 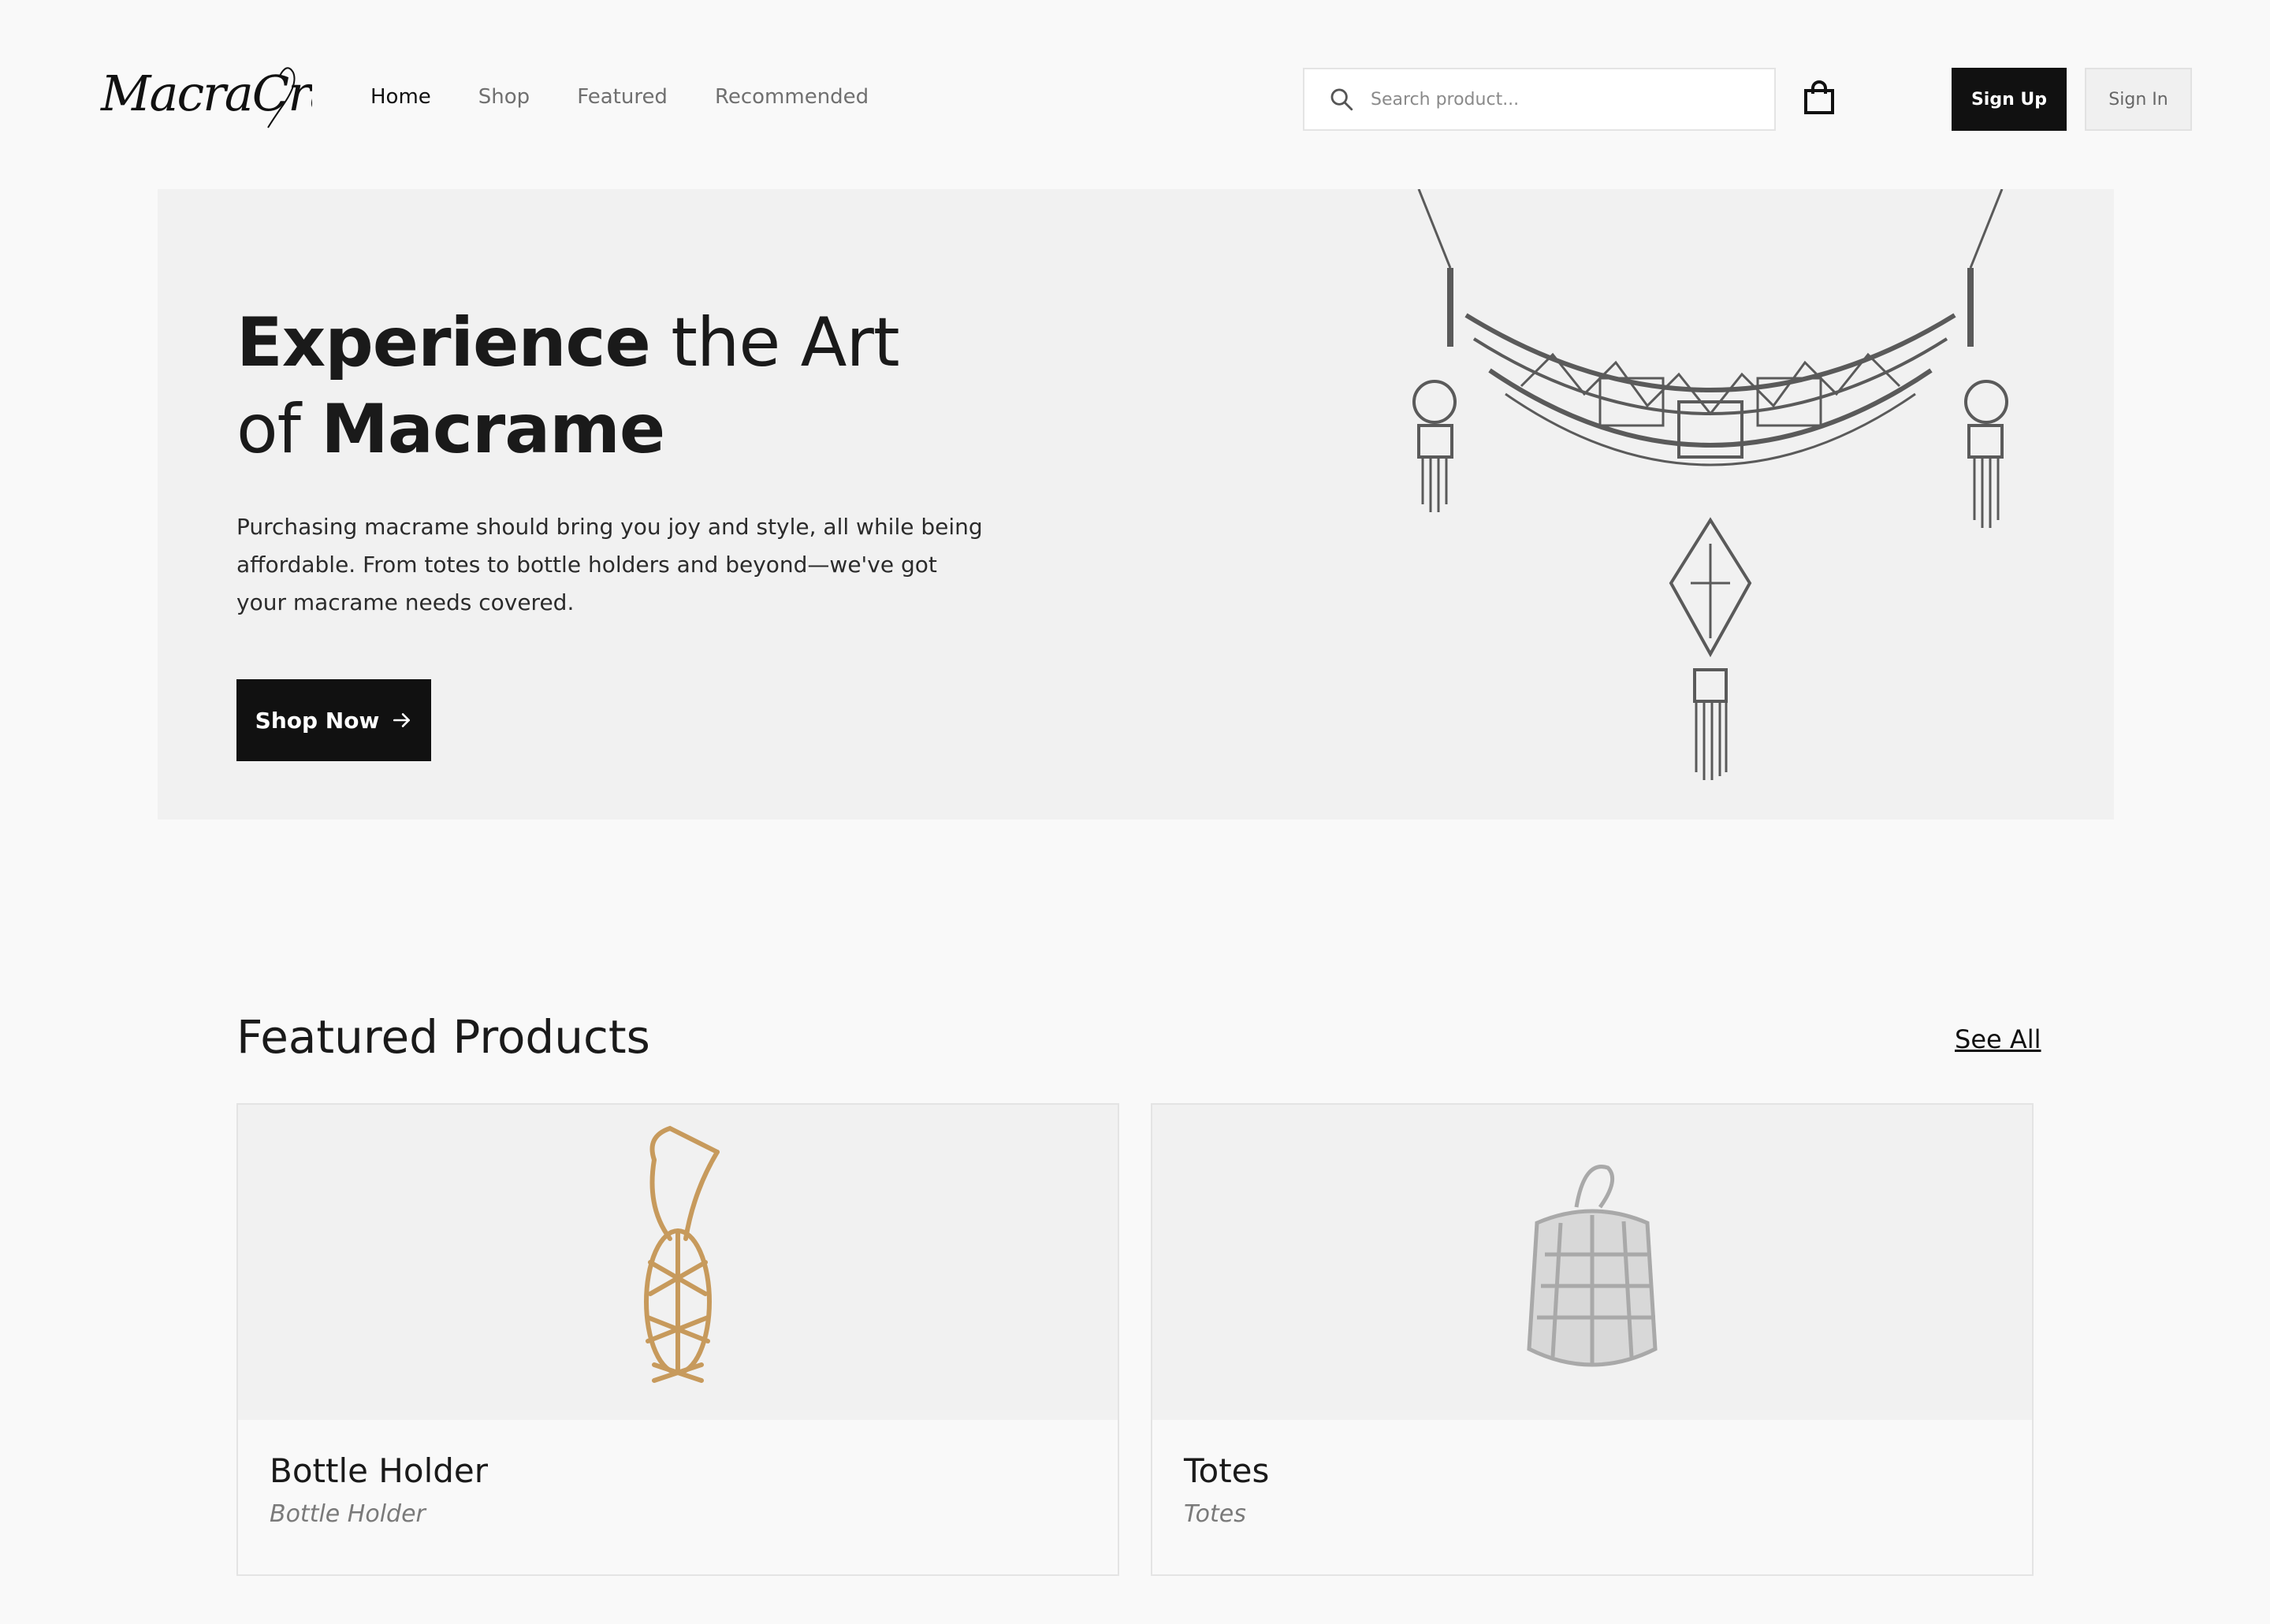 I want to click on product-category: Totes, so click(x=1215, y=1514).